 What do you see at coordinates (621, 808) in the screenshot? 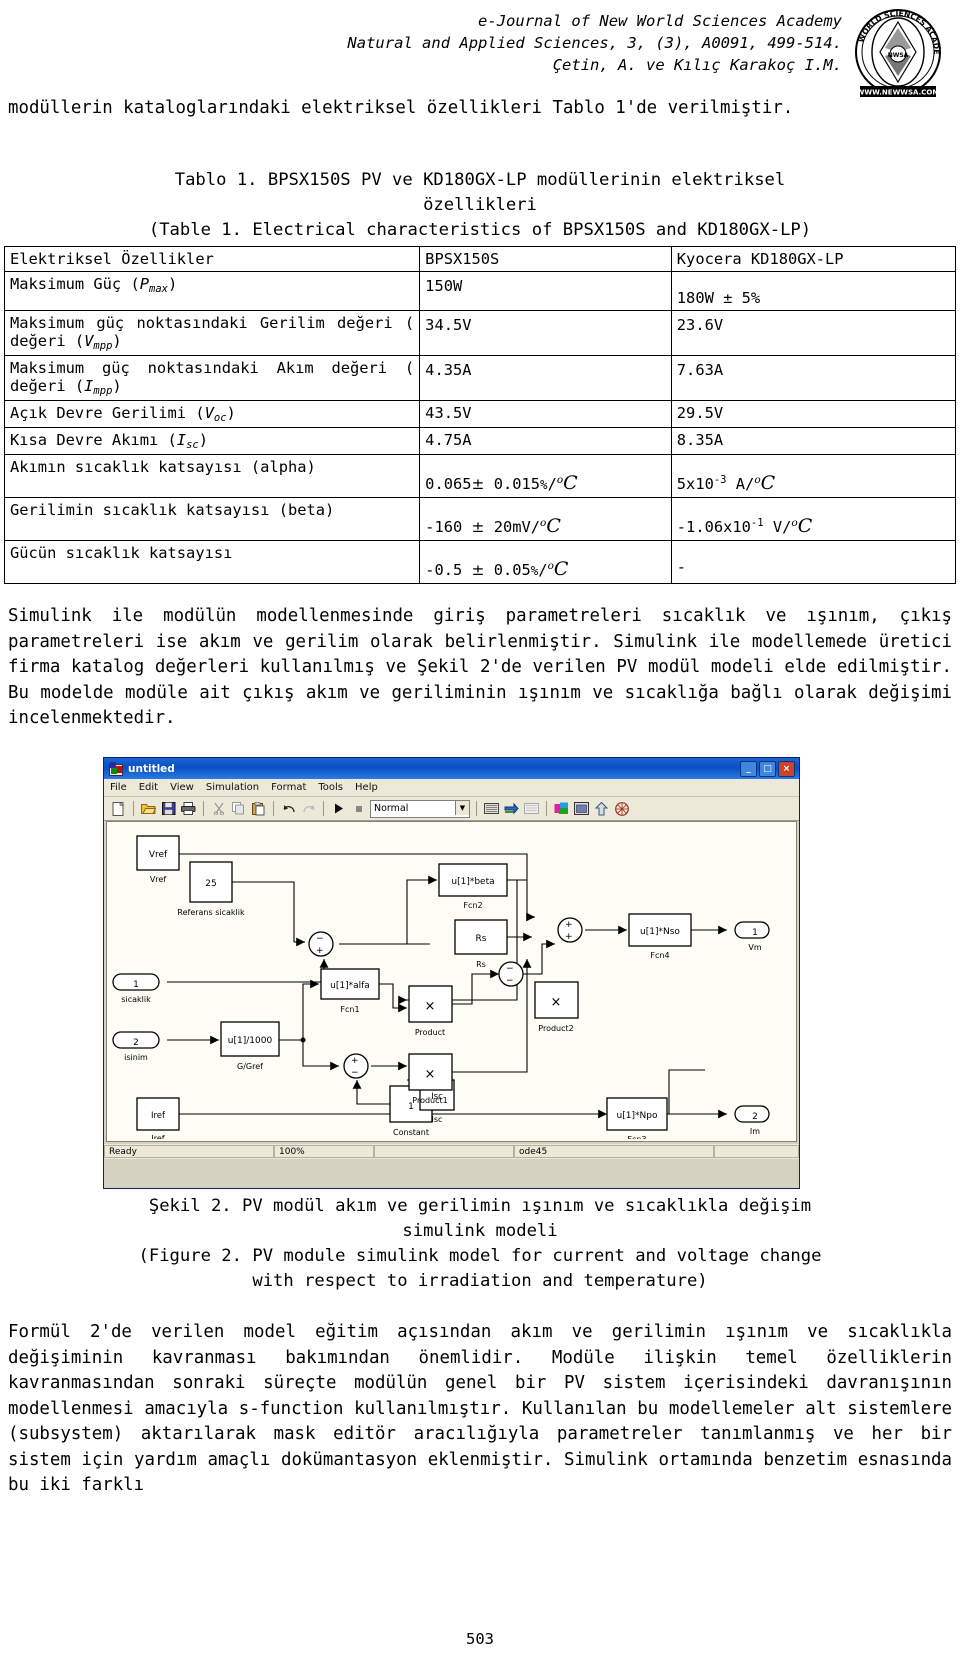
I see `help-icon` at bounding box center [621, 808].